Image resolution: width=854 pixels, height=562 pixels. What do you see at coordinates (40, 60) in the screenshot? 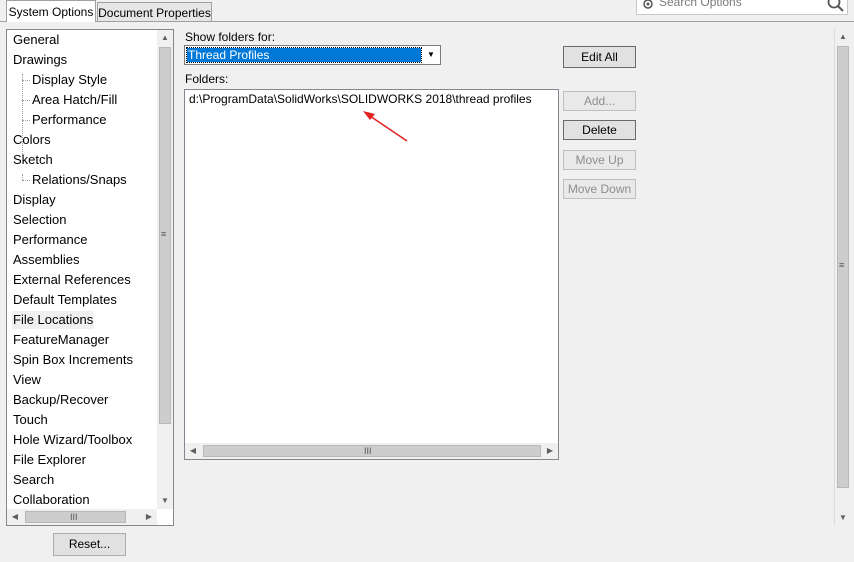
I see `tree-item-drawings: Drawings` at bounding box center [40, 60].